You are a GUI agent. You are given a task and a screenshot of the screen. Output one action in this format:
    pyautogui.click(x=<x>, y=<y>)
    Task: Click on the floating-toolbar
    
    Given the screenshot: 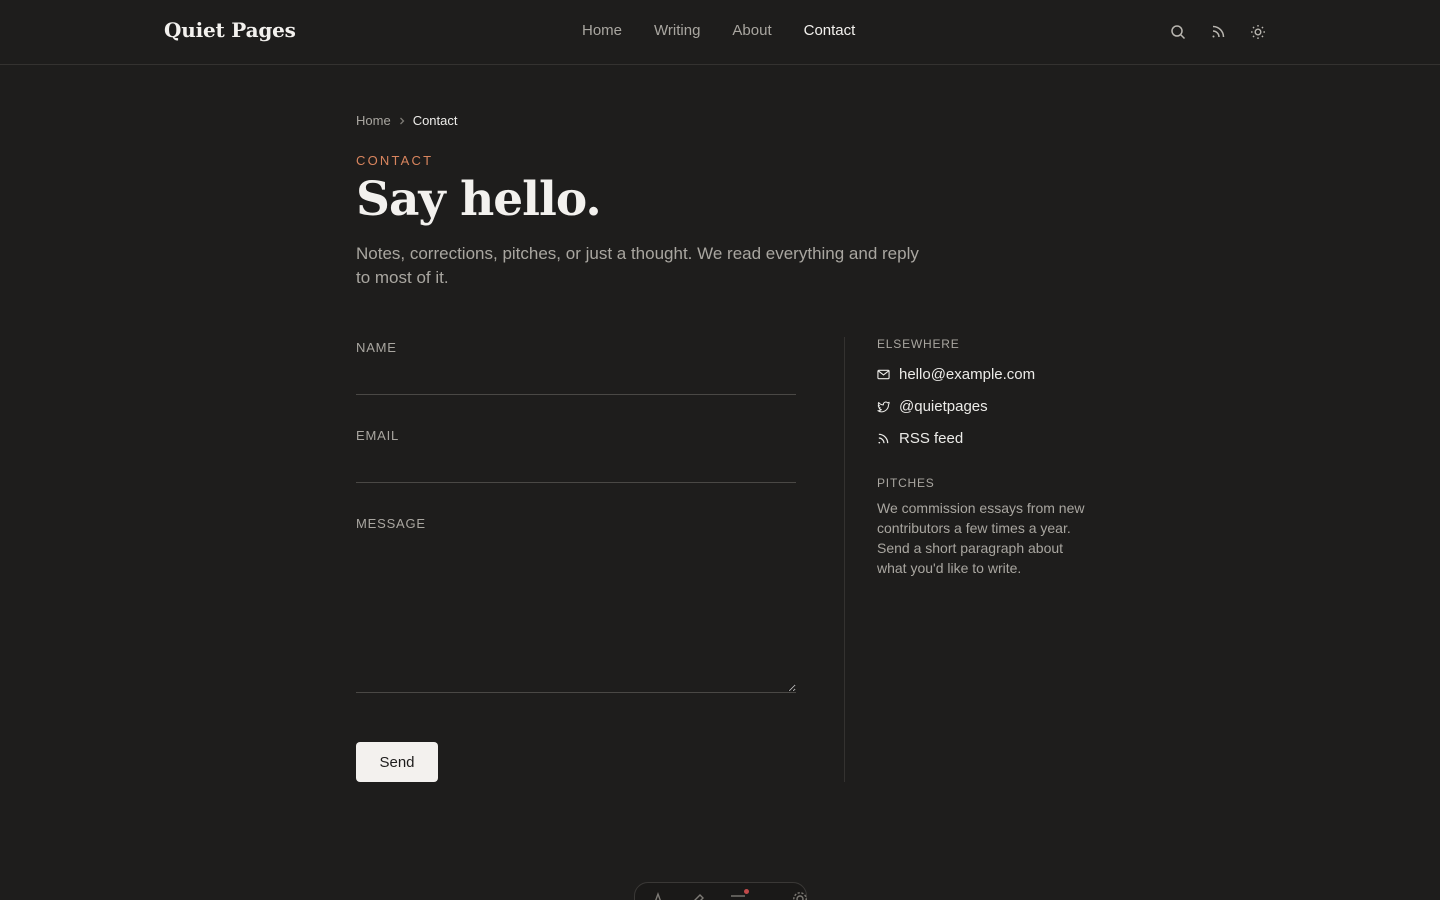 What is the action you would take?
    pyautogui.click(x=720, y=891)
    